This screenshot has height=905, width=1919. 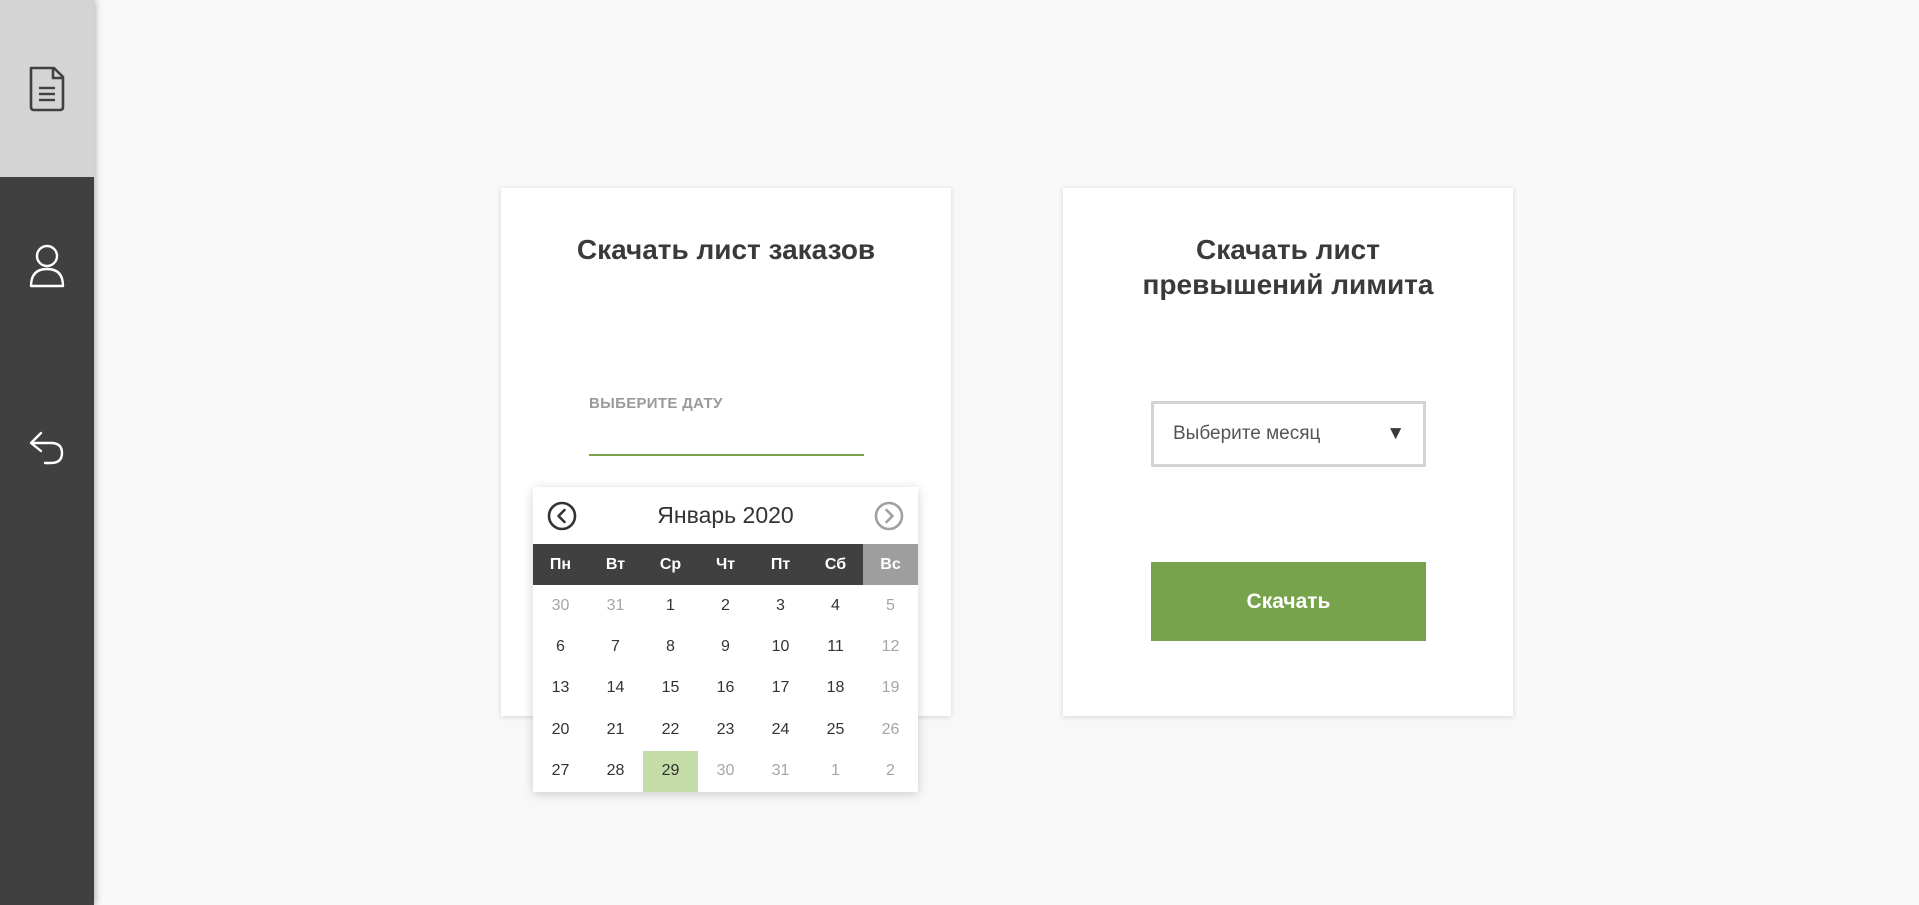 I want to click on caret-down-icon: ▼, so click(x=1395, y=433).